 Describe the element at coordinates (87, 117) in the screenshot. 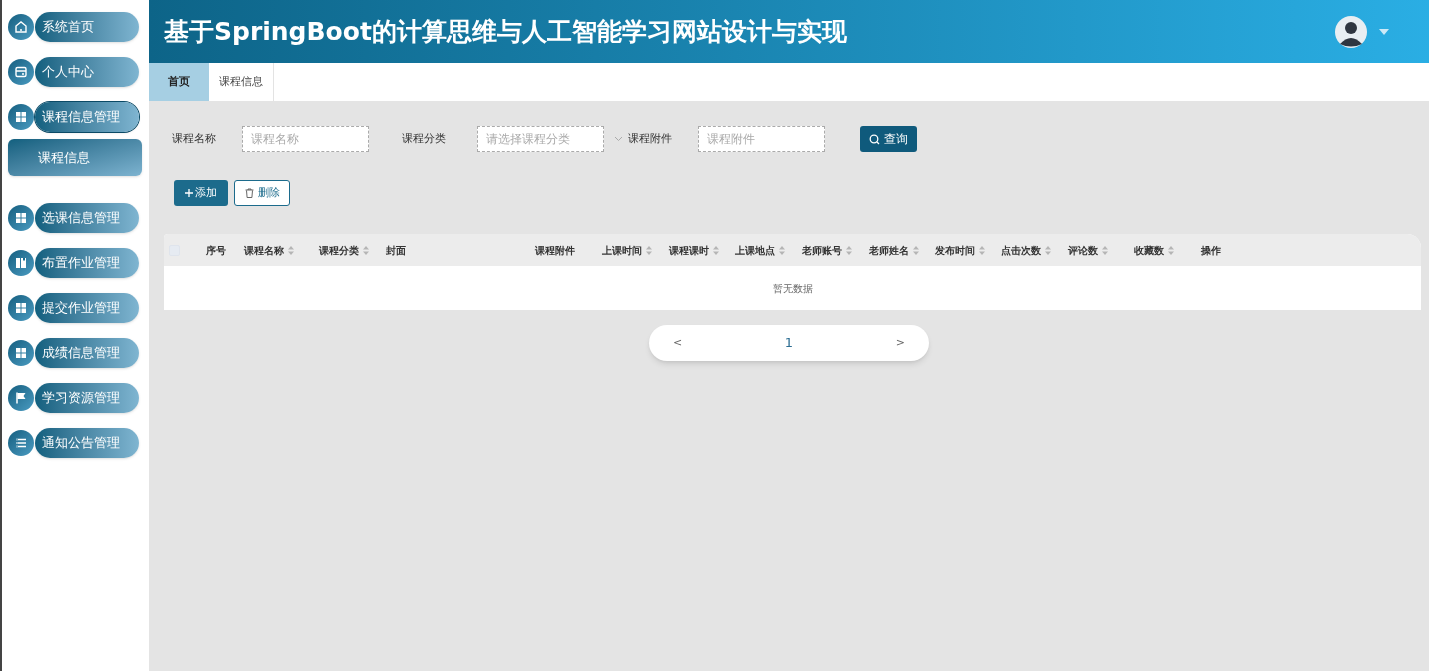

I see `sidebar-menu-item: 课程信息管理` at that location.